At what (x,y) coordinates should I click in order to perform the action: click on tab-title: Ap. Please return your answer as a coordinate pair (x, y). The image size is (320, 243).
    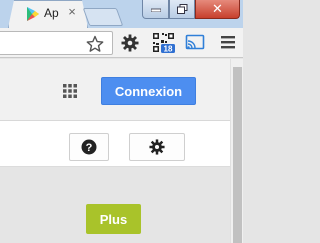
    Looking at the image, I should click on (51, 13).